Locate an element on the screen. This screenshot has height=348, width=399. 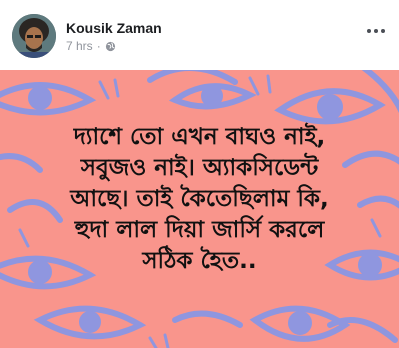
post-meta: 7 hrs · is located at coordinates (91, 46).